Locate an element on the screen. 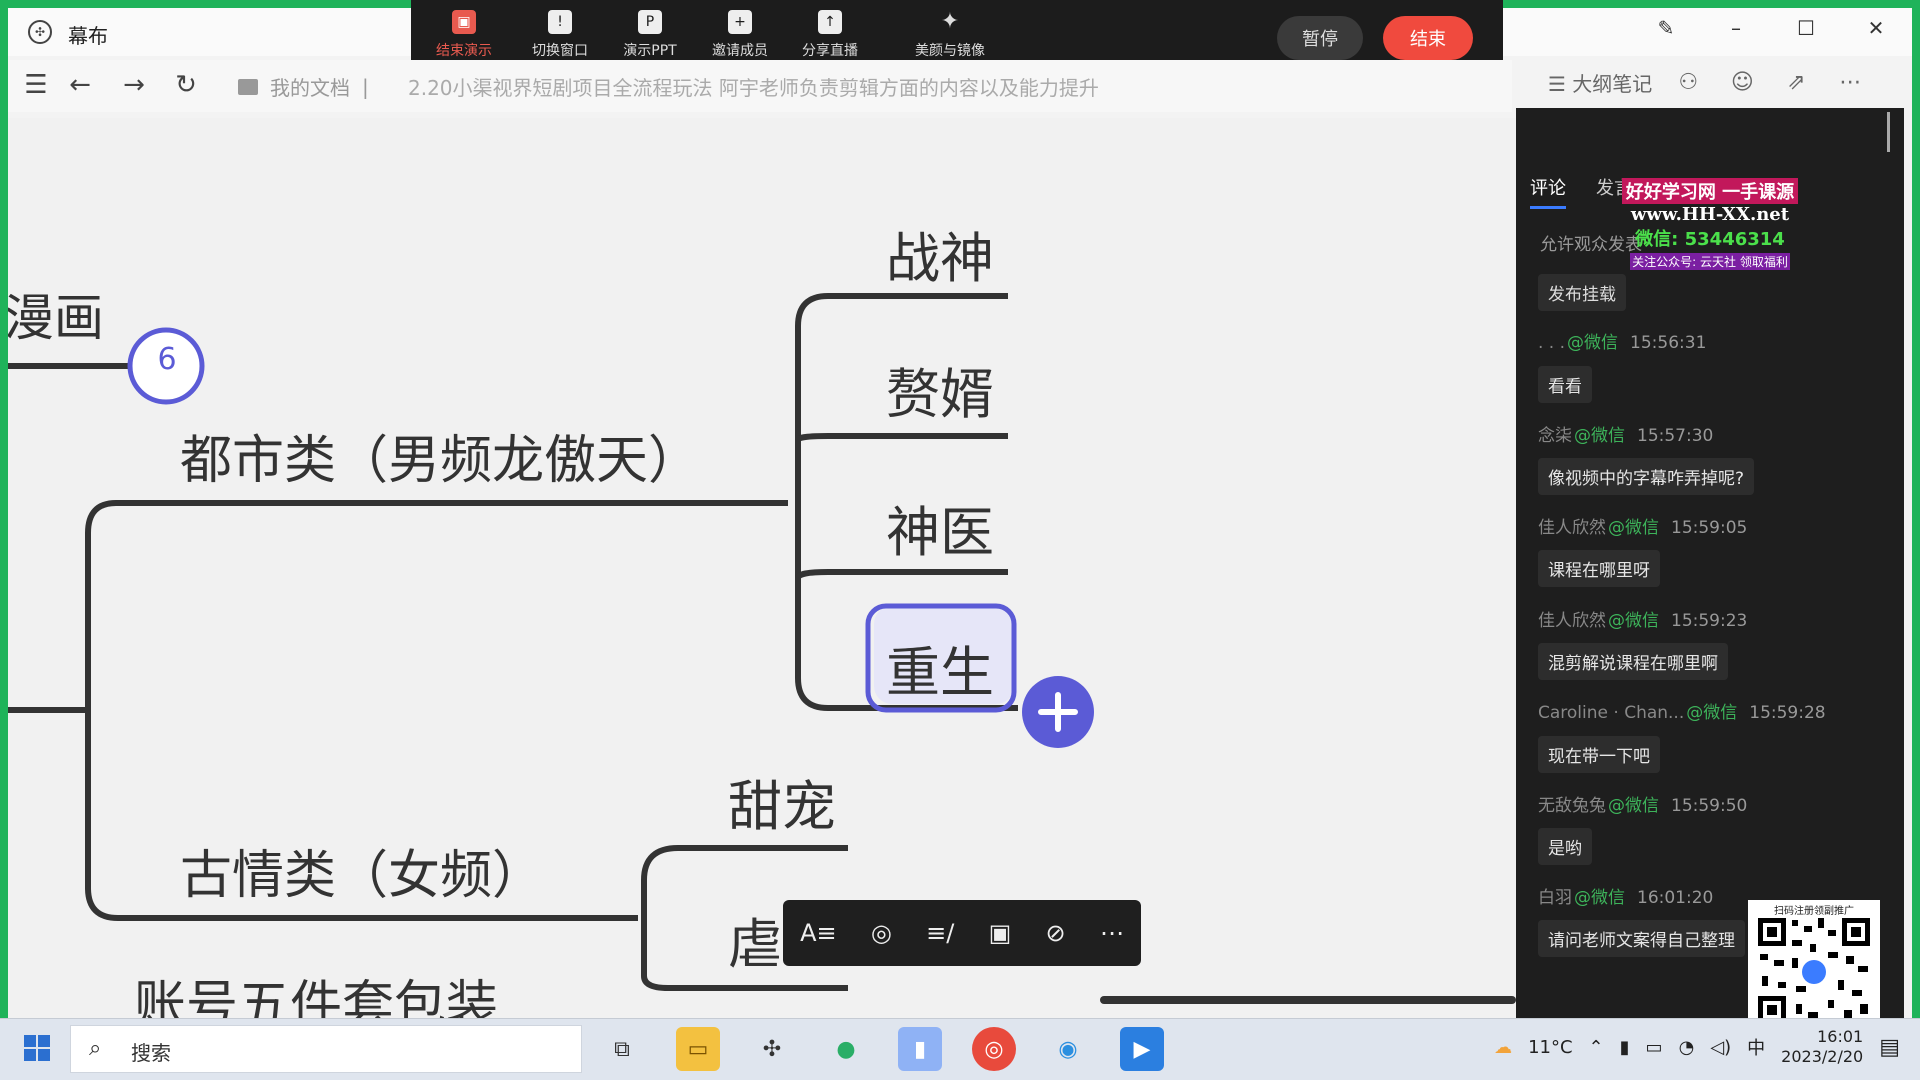 Image resolution: width=1920 pixels, height=1080 pixels. comment-header: 佳人欣然 @微信 15:59:23 is located at coordinates (1642, 618).